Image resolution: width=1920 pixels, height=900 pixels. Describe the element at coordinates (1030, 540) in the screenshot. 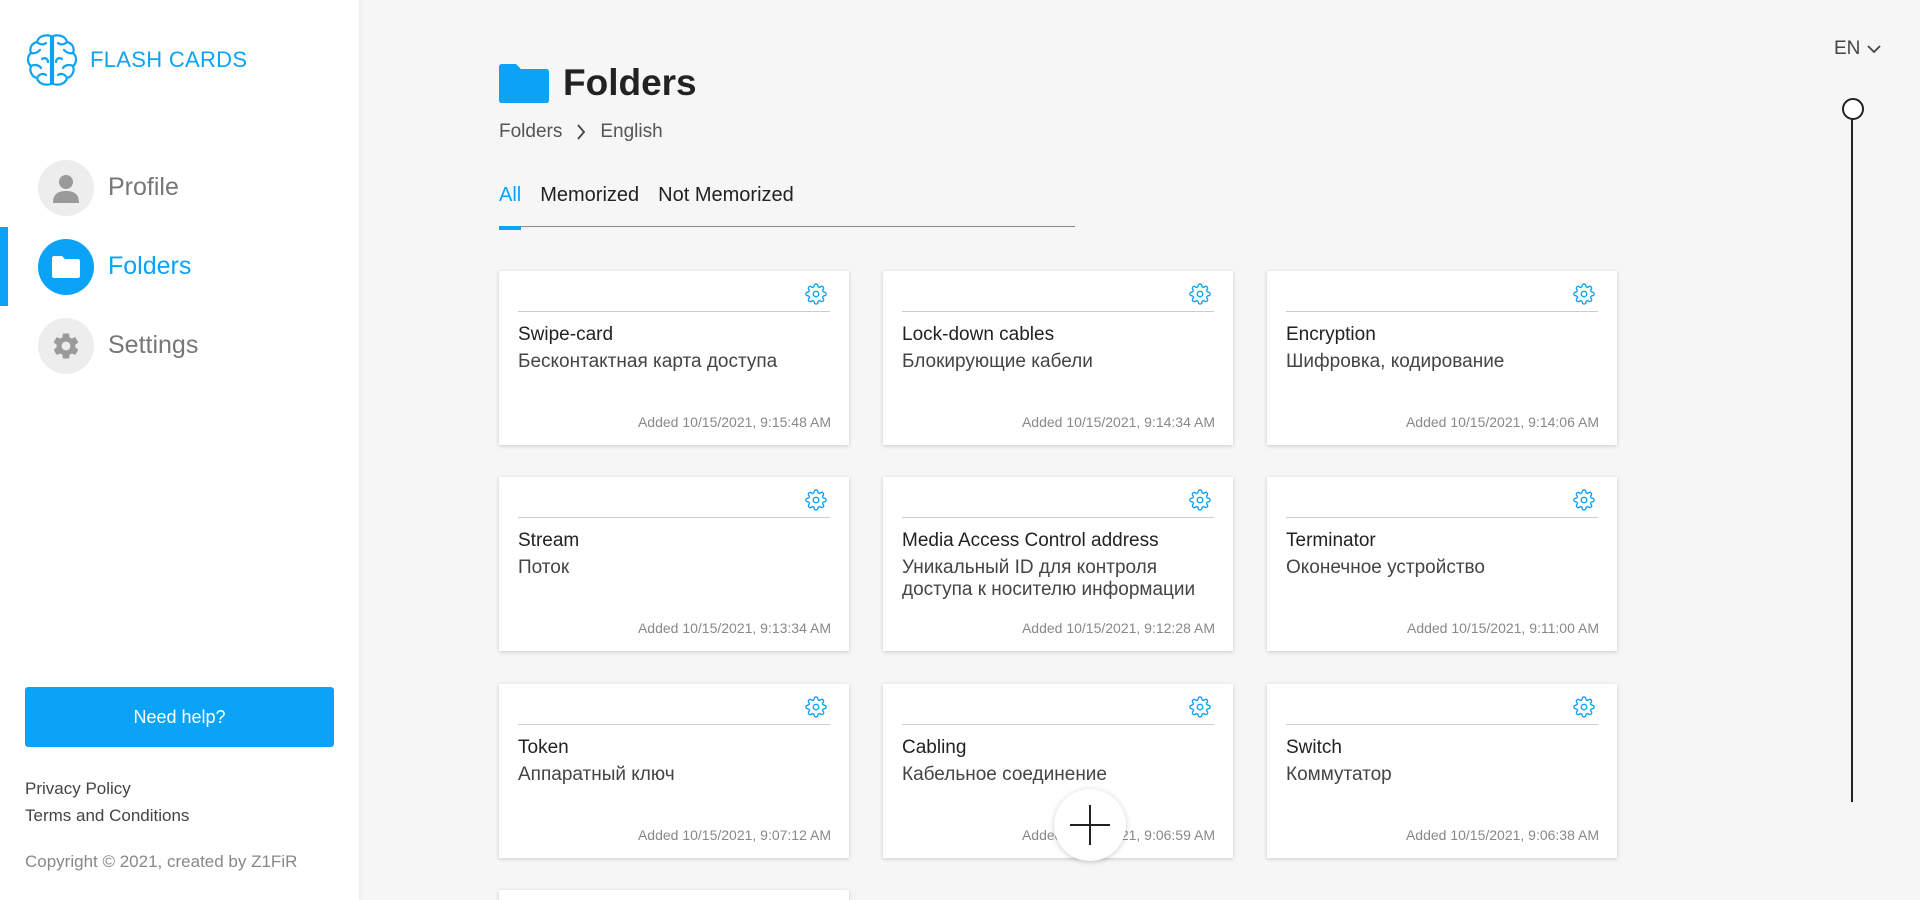

I see `card-term: Media Access Control address` at that location.